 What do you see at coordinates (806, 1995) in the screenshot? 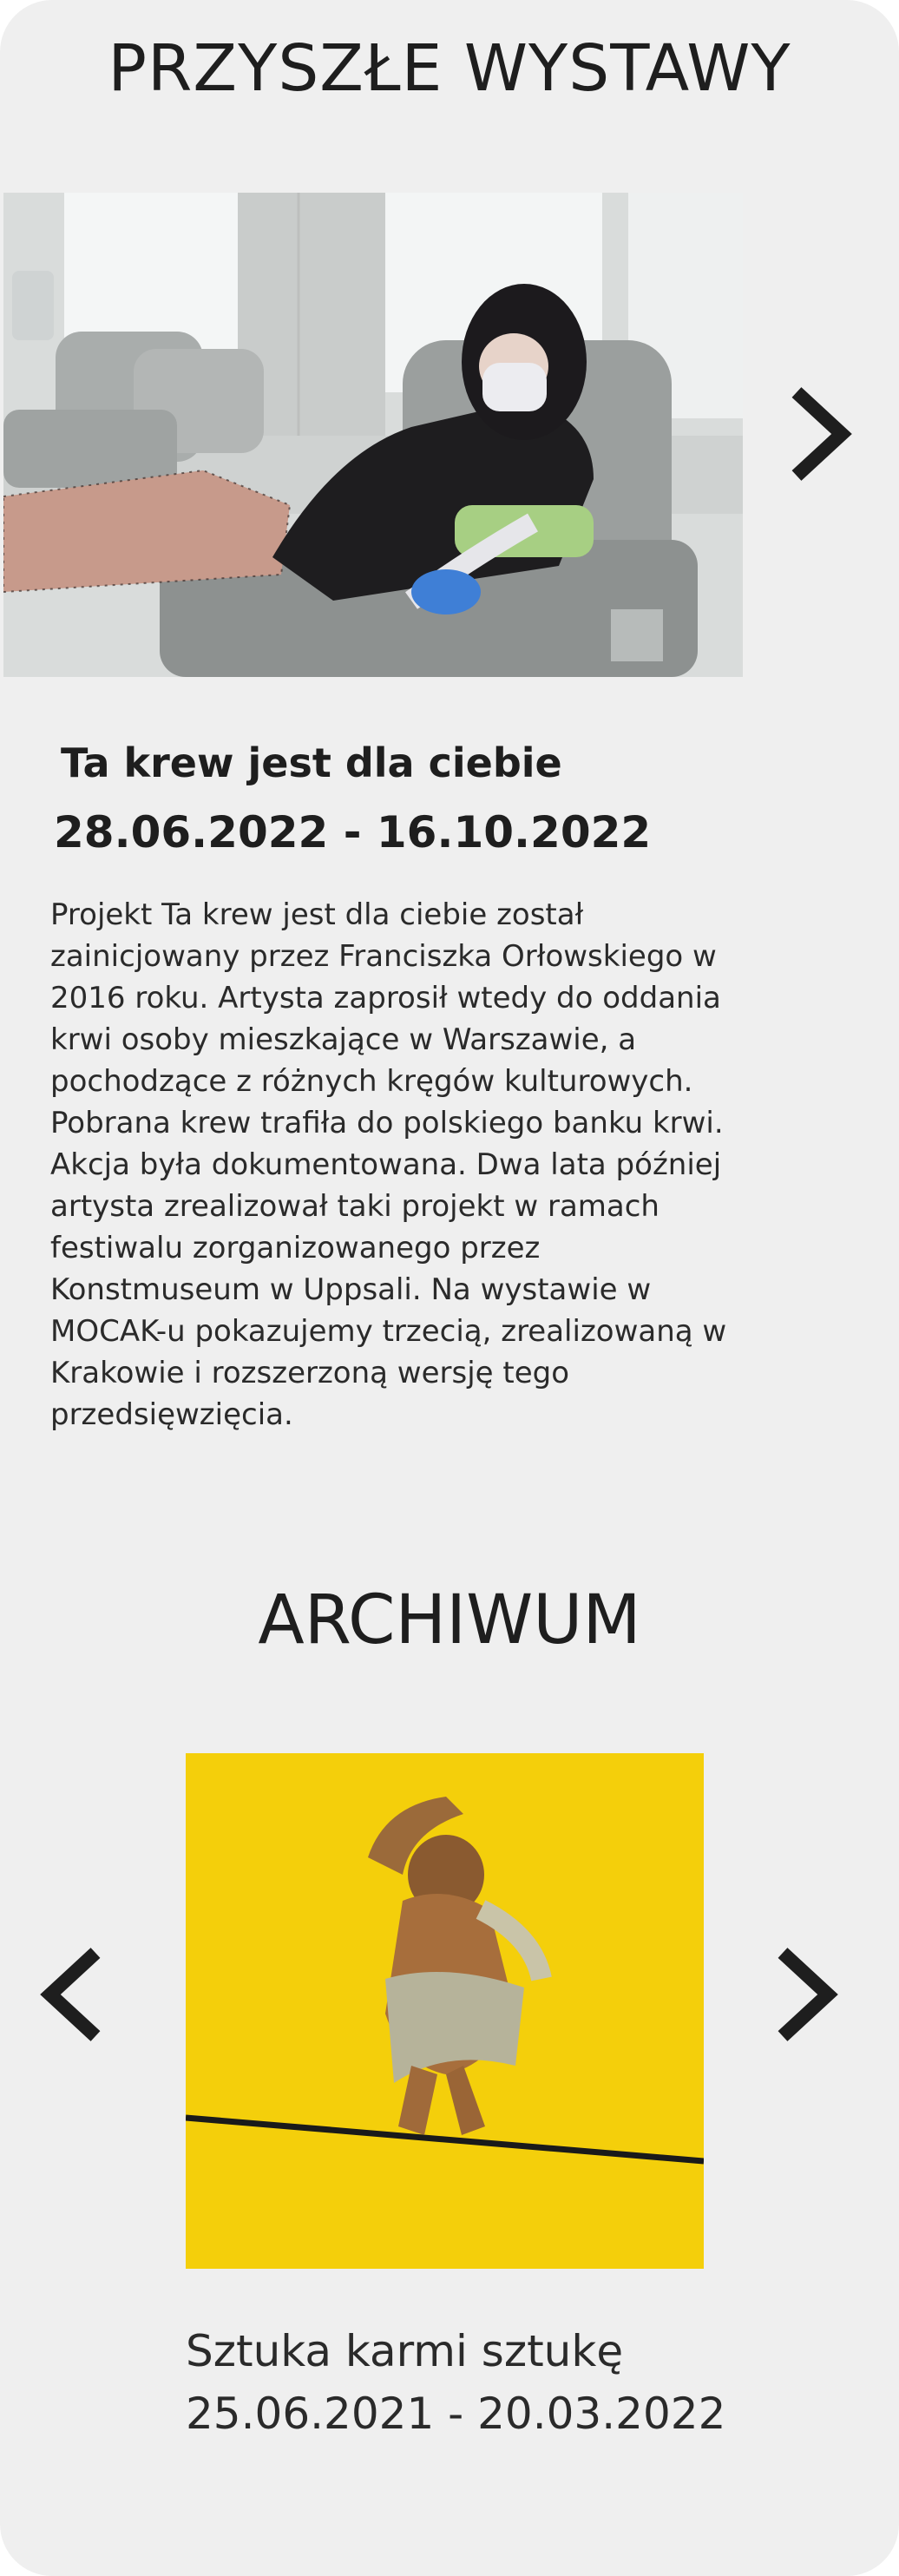
I see `archive-next-arrow-icon` at bounding box center [806, 1995].